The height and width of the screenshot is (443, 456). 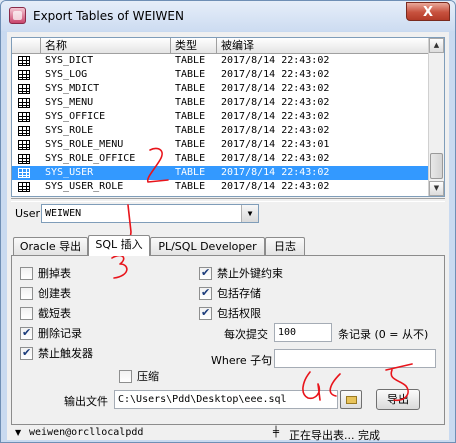 I want to click on disable-fk-label: 禁止外键约束, so click(x=250, y=273).